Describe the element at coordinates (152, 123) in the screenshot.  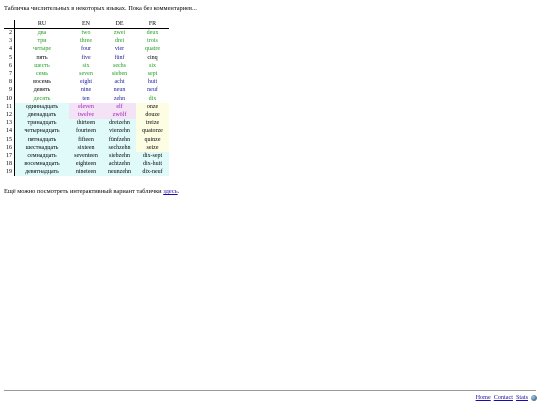
I see `cell-fr: treize` at that location.